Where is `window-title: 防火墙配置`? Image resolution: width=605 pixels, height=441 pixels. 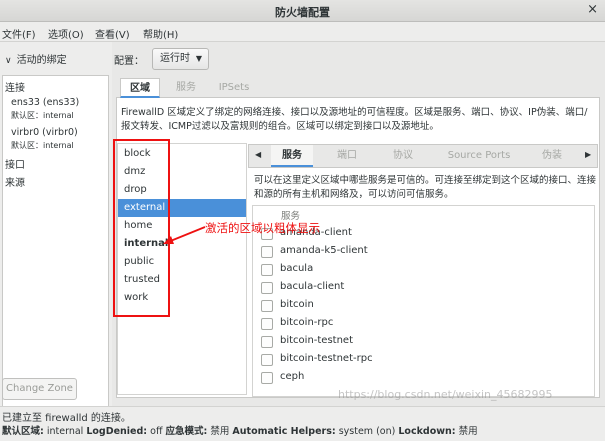
window-title: 防火墙配置 is located at coordinates (302, 12).